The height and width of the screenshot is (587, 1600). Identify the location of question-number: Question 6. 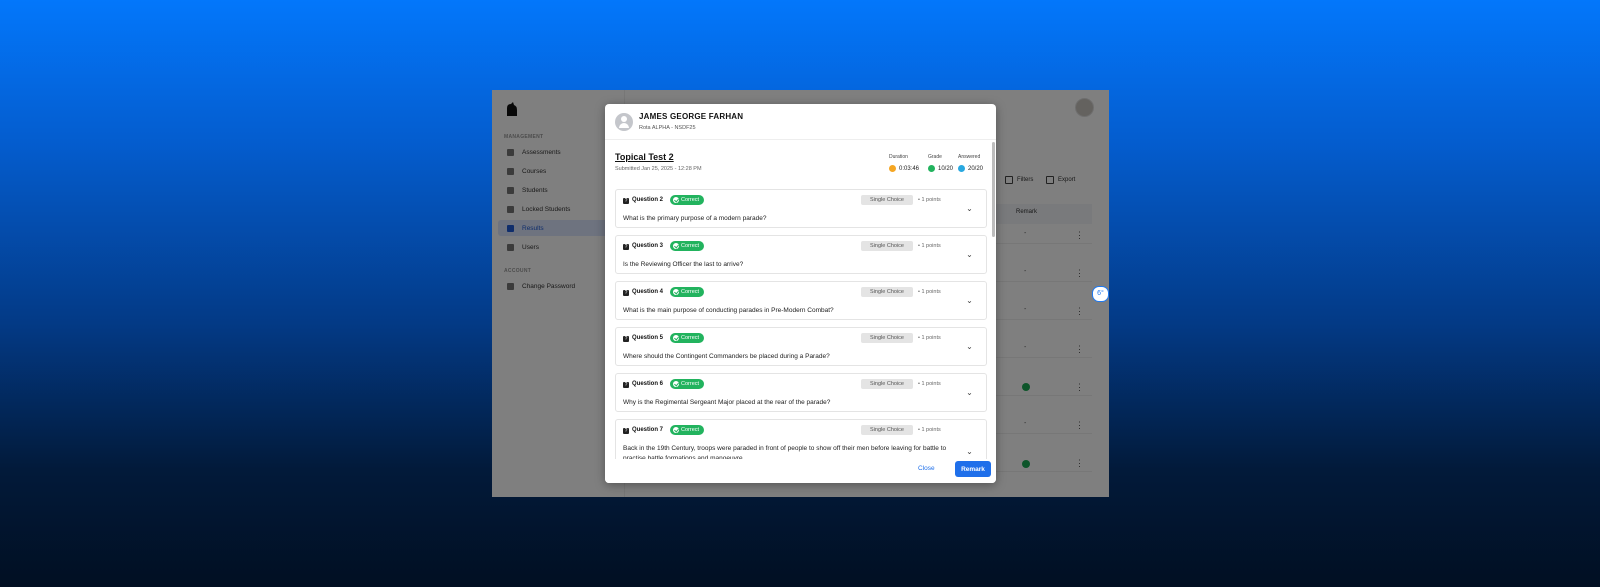
(648, 384).